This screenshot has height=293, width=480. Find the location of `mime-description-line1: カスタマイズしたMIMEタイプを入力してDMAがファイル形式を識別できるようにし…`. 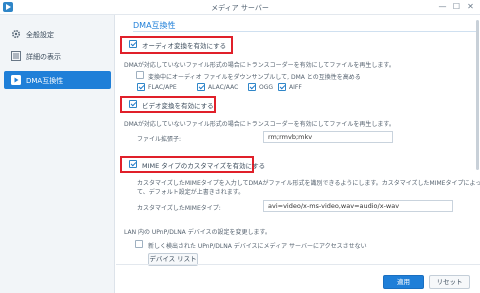

mime-description-line1: カスタマイズしたMIMEタイプを入力してDMAがファイル形式を識別できるようにし… is located at coordinates (308, 183).